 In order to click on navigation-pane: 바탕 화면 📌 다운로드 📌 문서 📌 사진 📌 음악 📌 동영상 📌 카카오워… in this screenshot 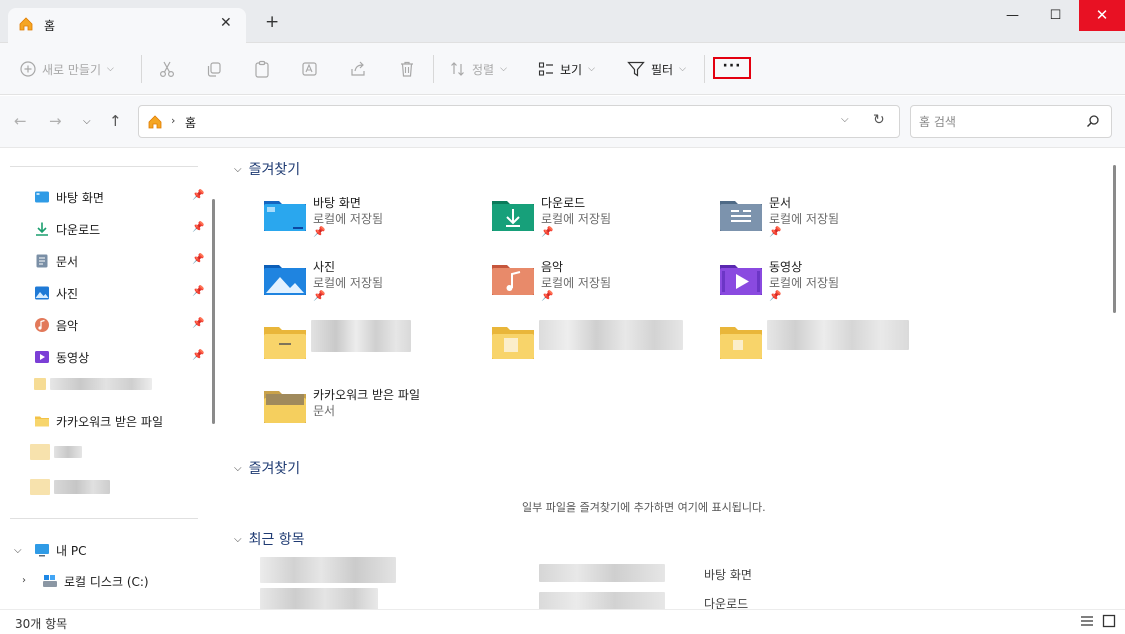, I will do `click(111, 379)`.